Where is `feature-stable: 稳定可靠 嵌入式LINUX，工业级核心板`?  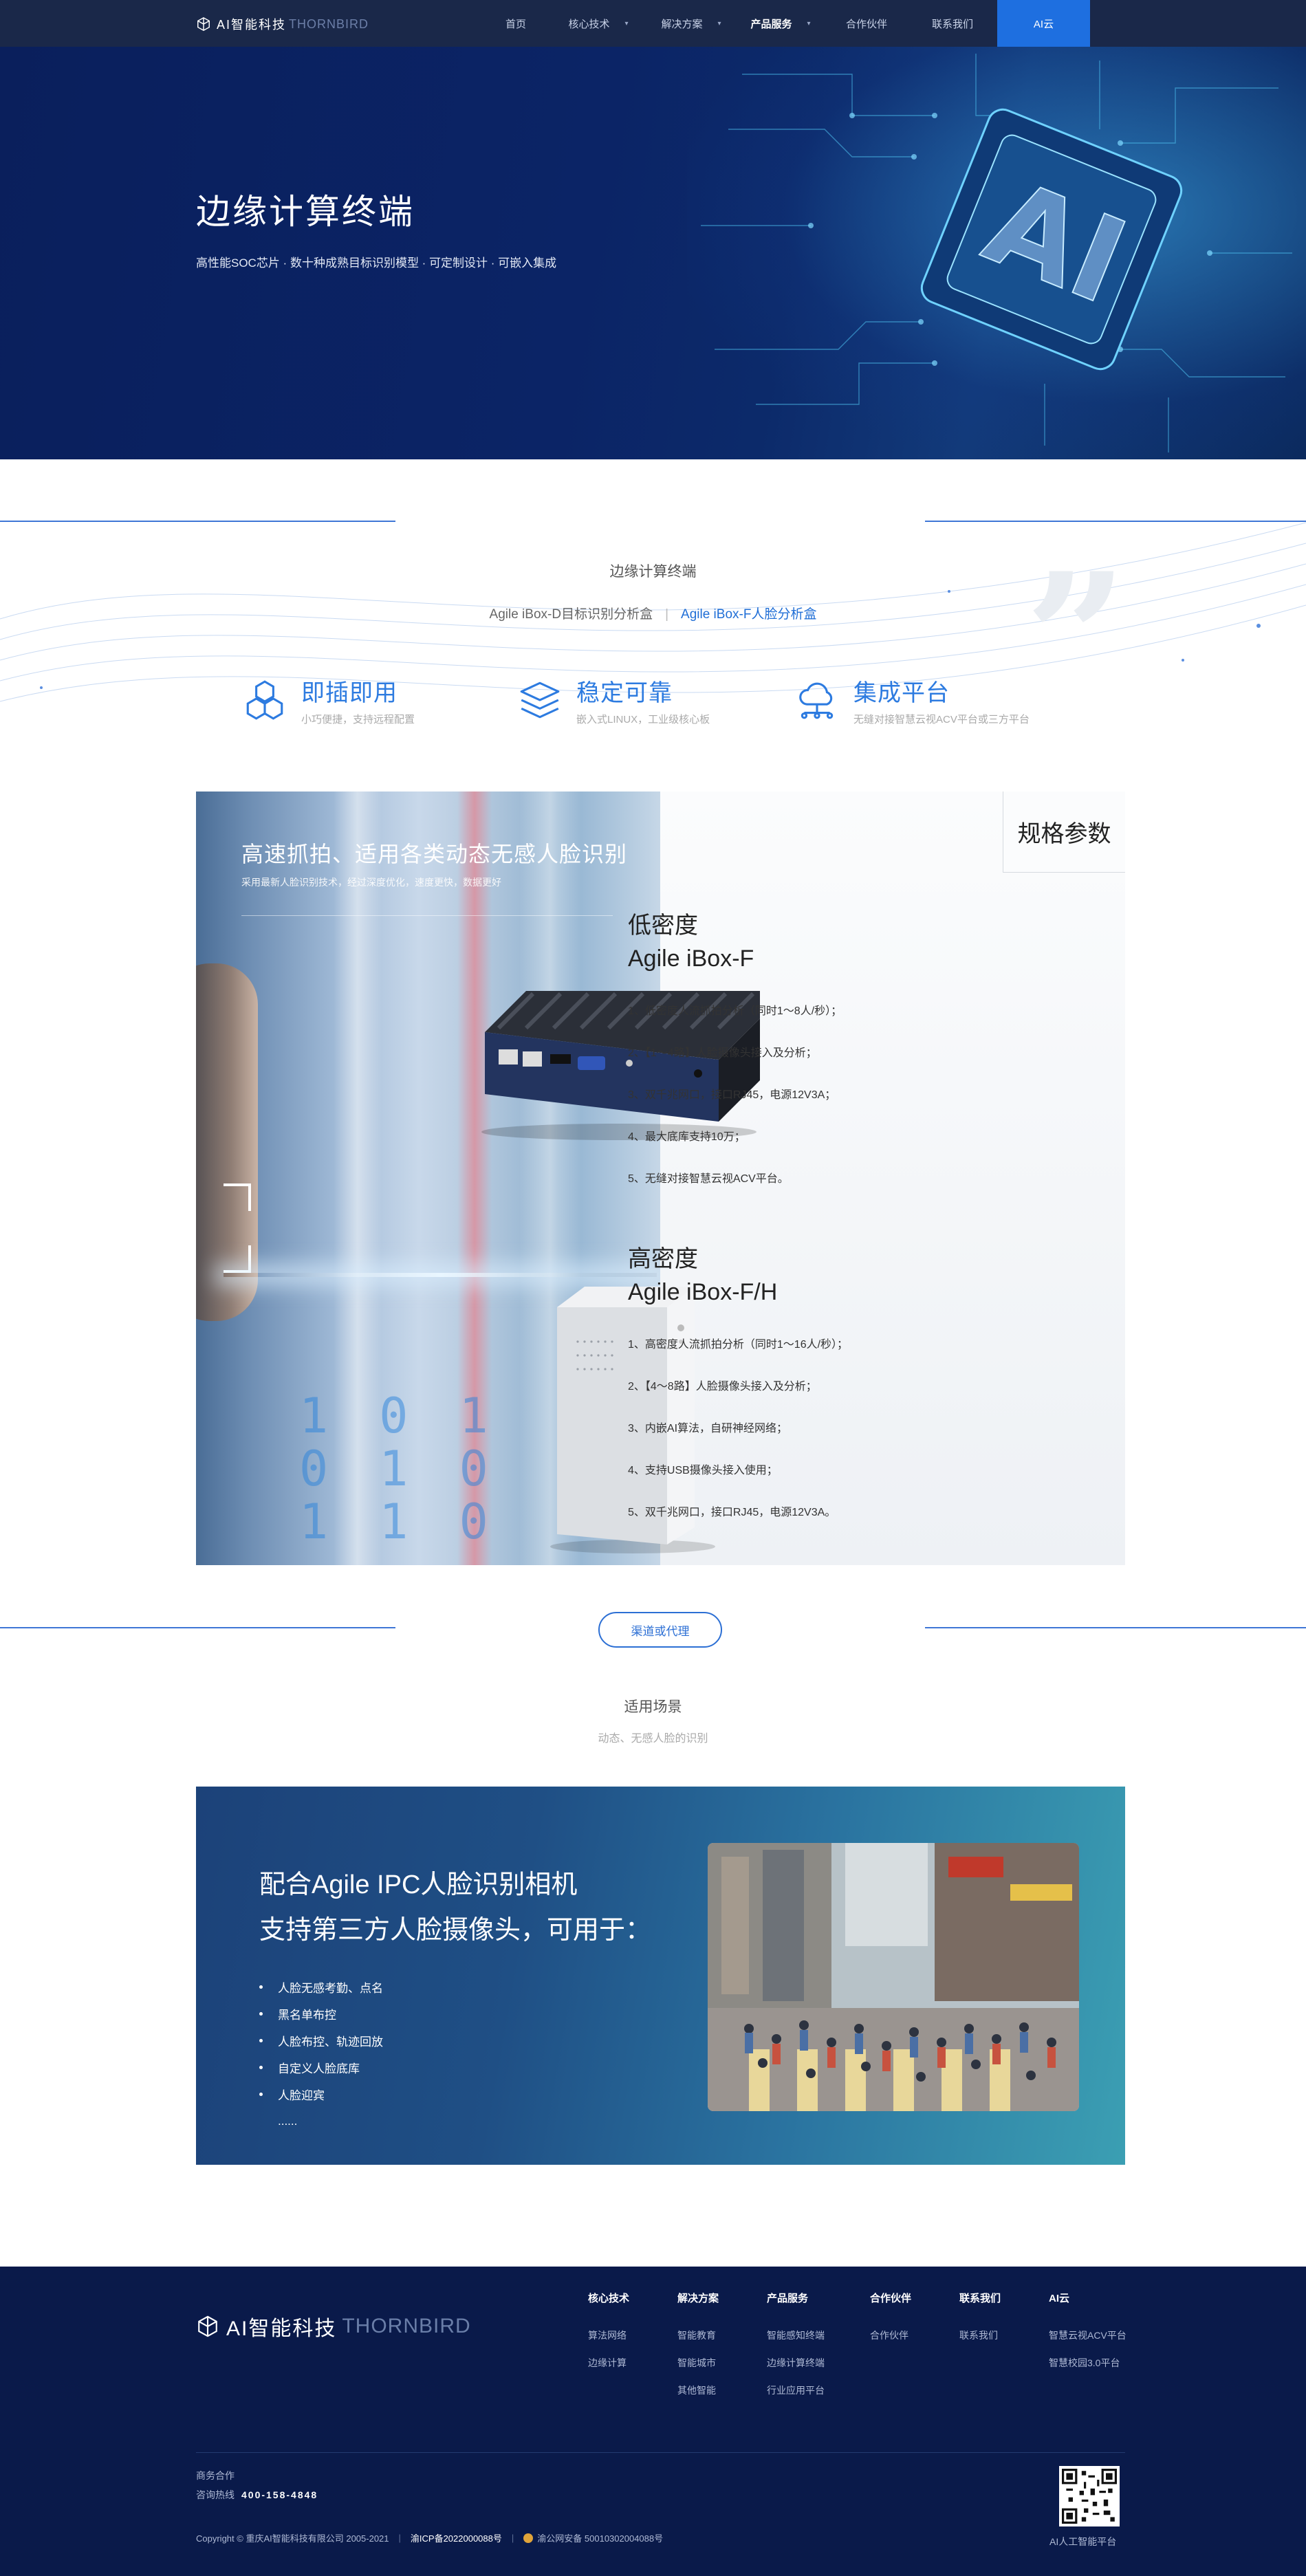
feature-stable: 稳定可靠 嵌入式LINUX，工业级核心板 is located at coordinates (613, 700).